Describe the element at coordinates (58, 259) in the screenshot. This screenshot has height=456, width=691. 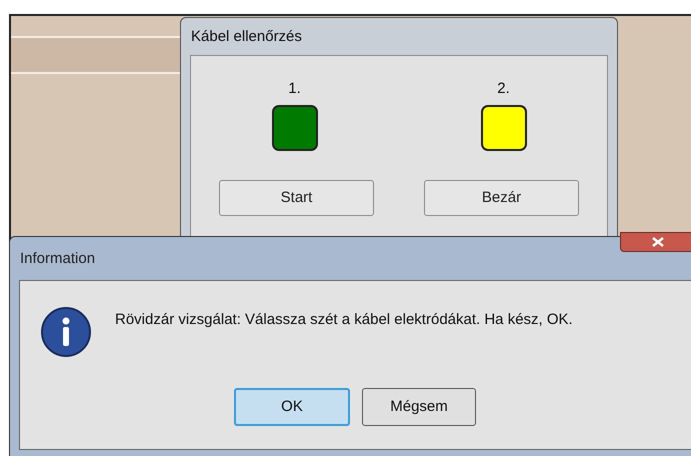
I see `message-box-title: Information` at that location.